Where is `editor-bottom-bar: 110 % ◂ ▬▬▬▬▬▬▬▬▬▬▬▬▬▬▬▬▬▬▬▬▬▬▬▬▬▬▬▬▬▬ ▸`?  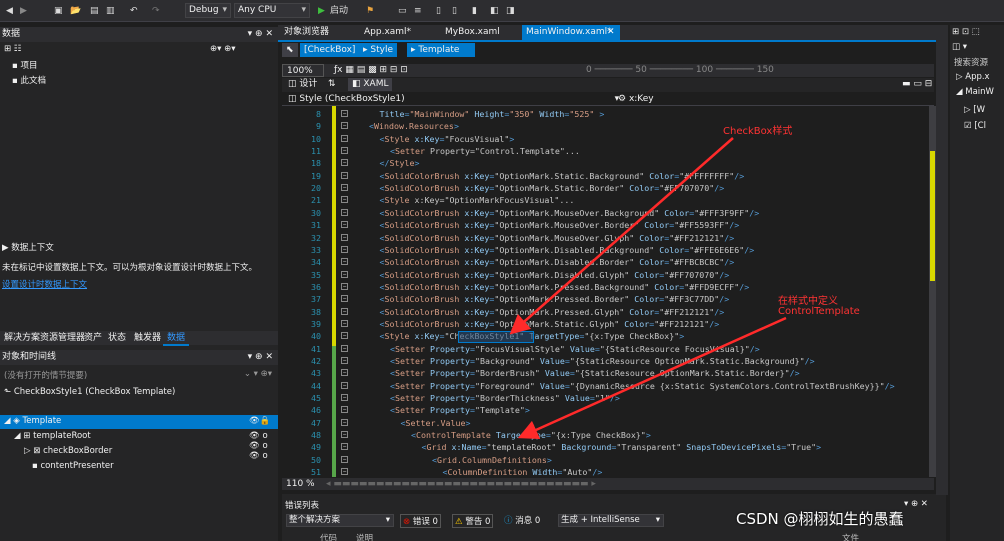
editor-bottom-bar: 110 % ◂ ▬▬▬▬▬▬▬▬▬▬▬▬▬▬▬▬▬▬▬▬▬▬▬▬▬▬▬▬▬▬ ▸ is located at coordinates (608, 484).